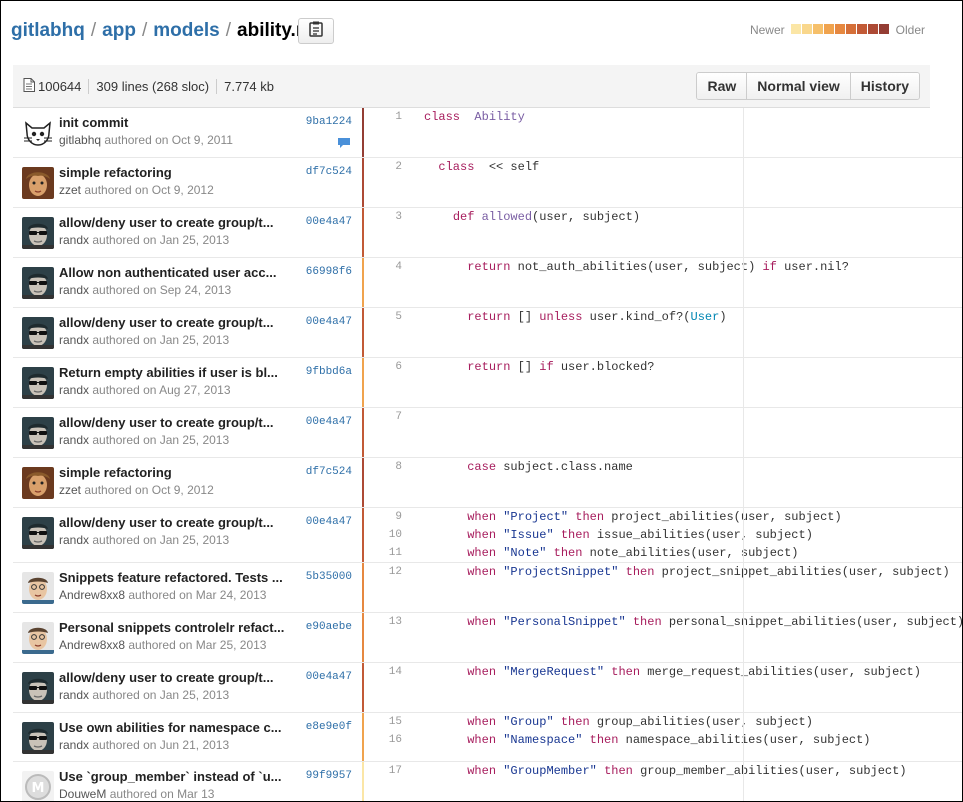 This screenshot has width=963, height=802. Describe the element at coordinates (386, 317) in the screenshot. I see `line-number: 5` at that location.